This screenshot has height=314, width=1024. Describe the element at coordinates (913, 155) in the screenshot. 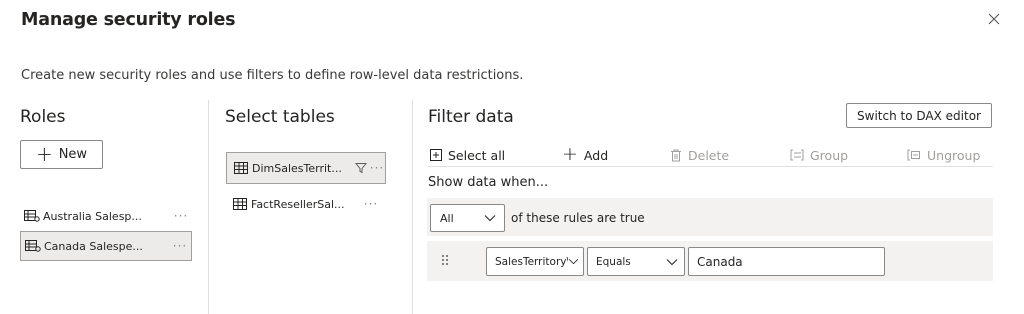

I see `ungroup-icon` at that location.